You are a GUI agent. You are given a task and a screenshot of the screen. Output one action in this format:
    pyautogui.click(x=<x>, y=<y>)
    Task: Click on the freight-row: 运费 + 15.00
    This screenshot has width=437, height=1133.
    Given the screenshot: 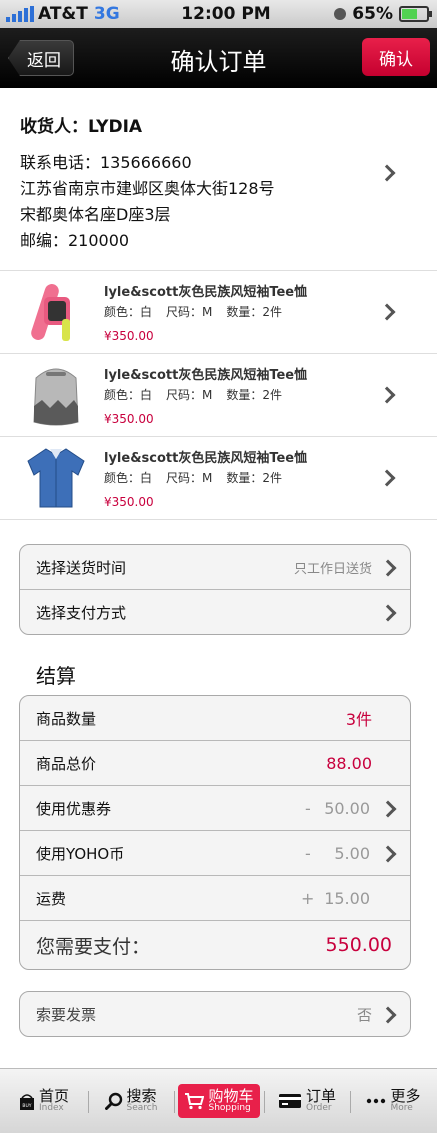 What is the action you would take?
    pyautogui.click(x=215, y=897)
    